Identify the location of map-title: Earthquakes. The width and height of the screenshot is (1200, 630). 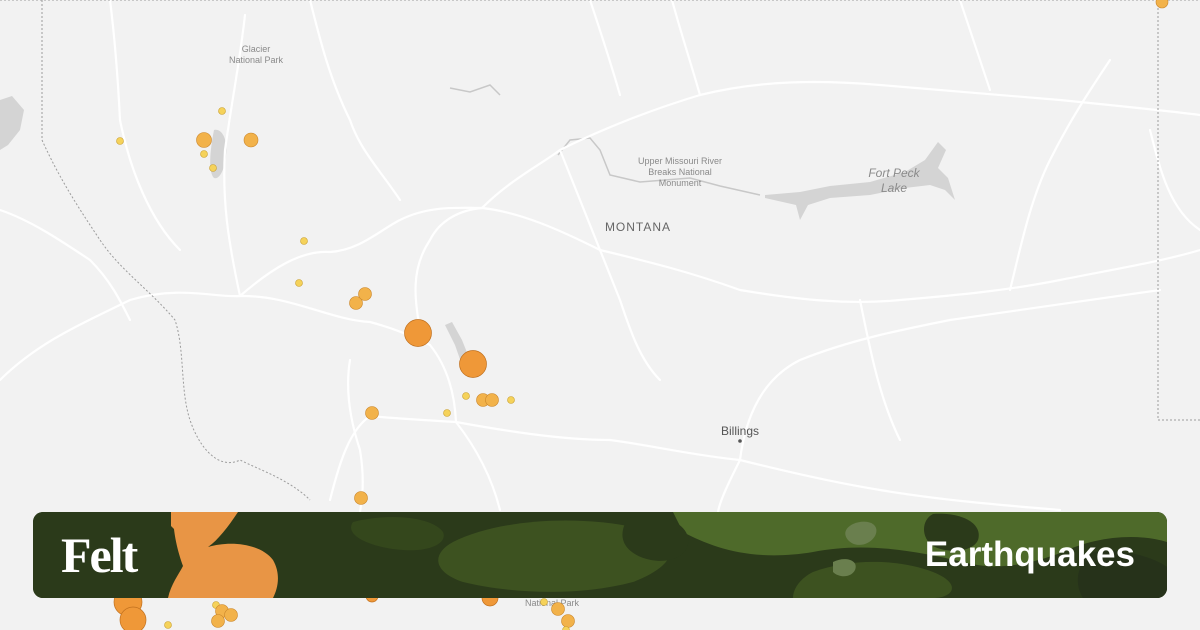
(1029, 554).